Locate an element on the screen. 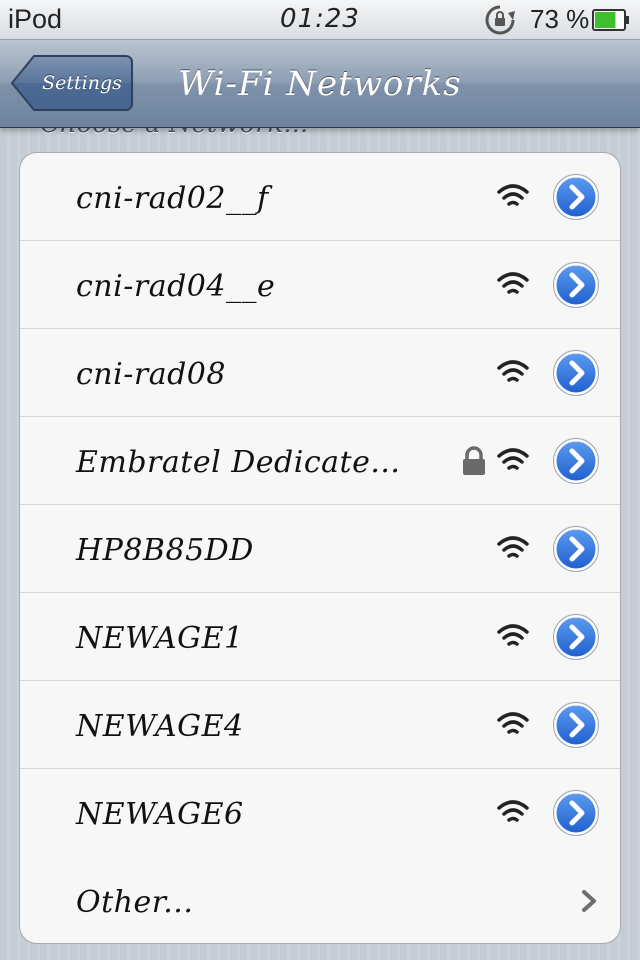 Image resolution: width=640 pixels, height=960 pixels. network-name: NEWAGE4 is located at coordinates (160, 726).